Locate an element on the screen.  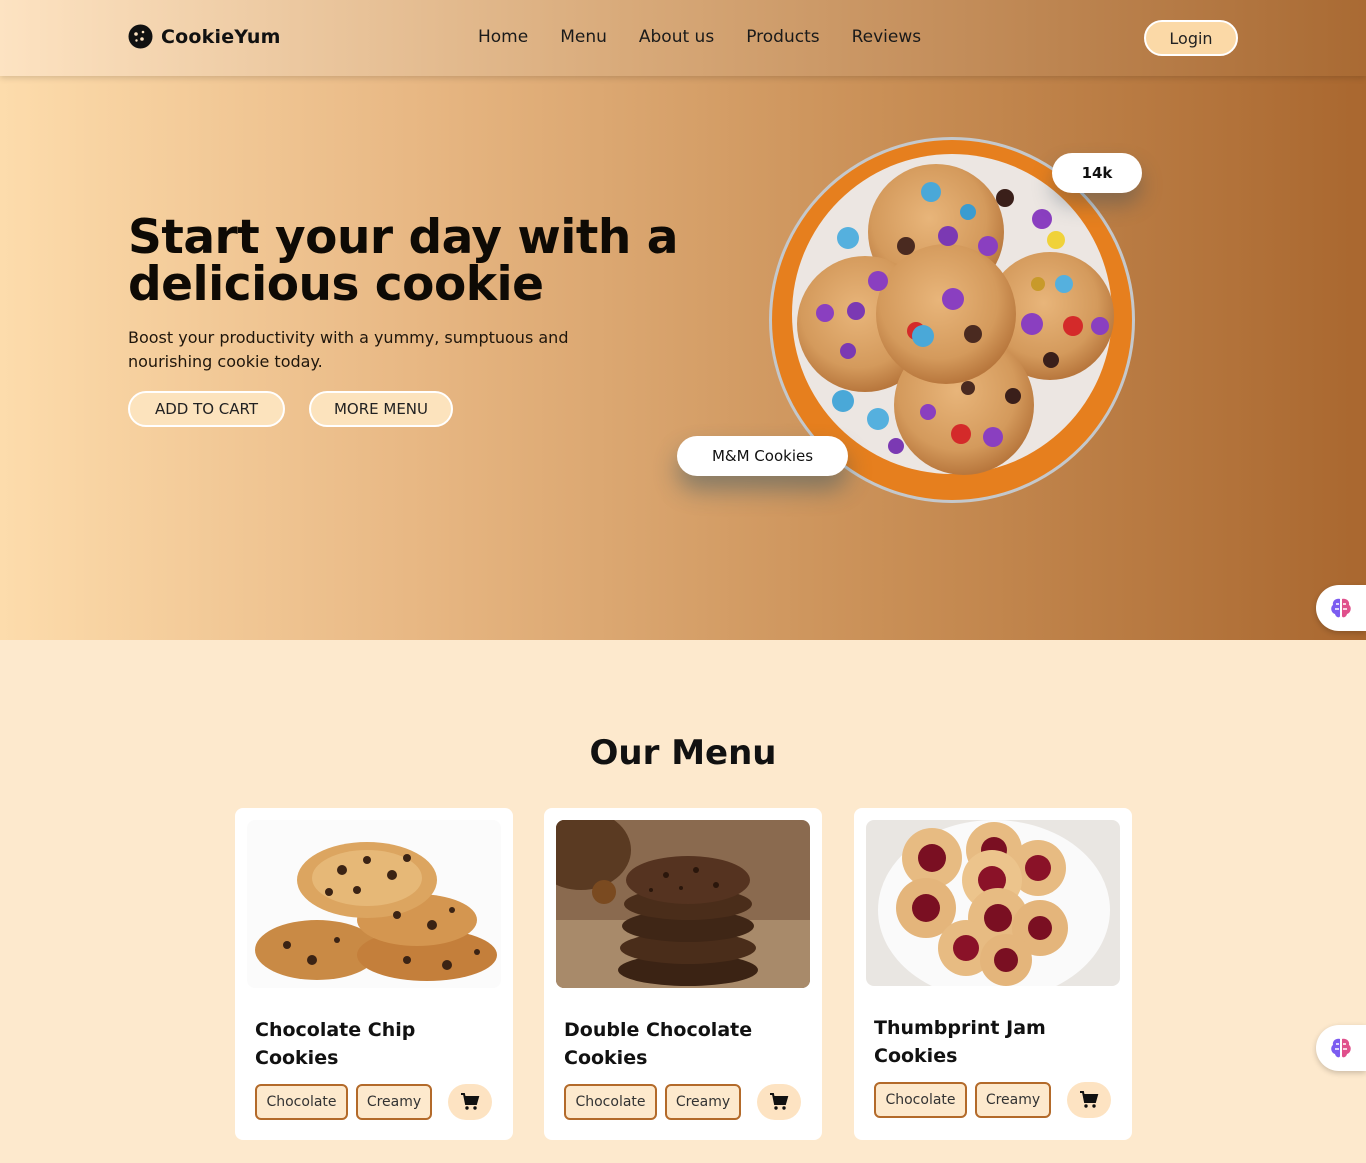
menu-item-name: Chocolate Chip Cookies is located at coordinates (335, 1044).